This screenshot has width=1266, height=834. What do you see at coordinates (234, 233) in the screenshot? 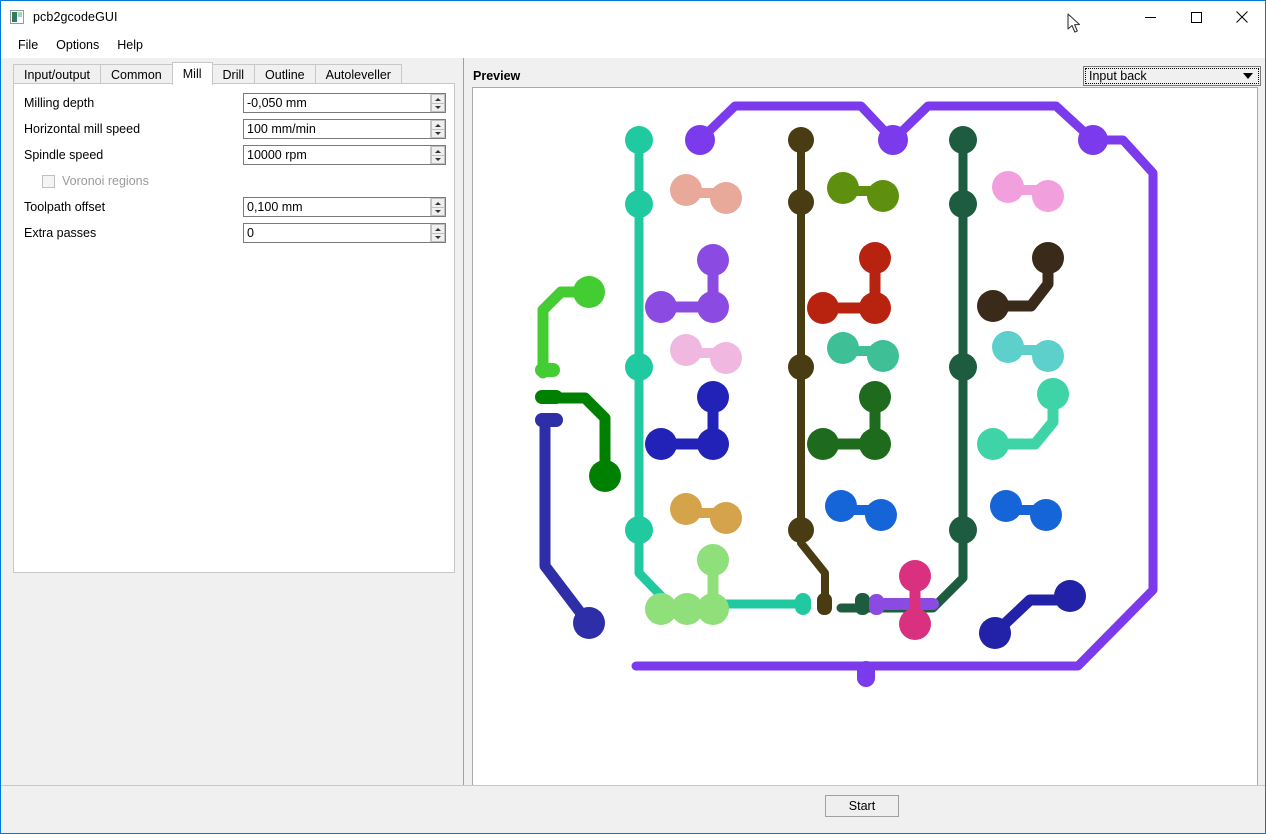
I see `field-row-extra-passes: Extra passes 0` at bounding box center [234, 233].